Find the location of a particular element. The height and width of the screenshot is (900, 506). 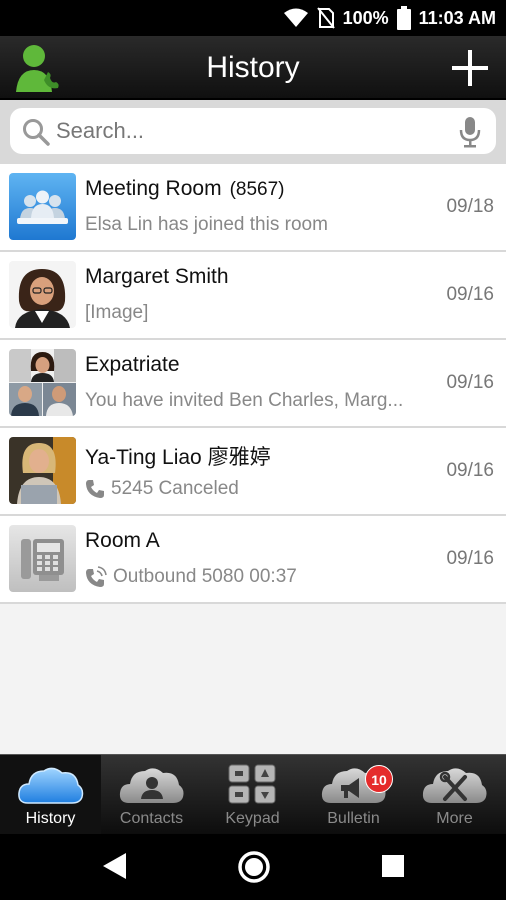

history-item-extension: (8567) is located at coordinates (257, 189).